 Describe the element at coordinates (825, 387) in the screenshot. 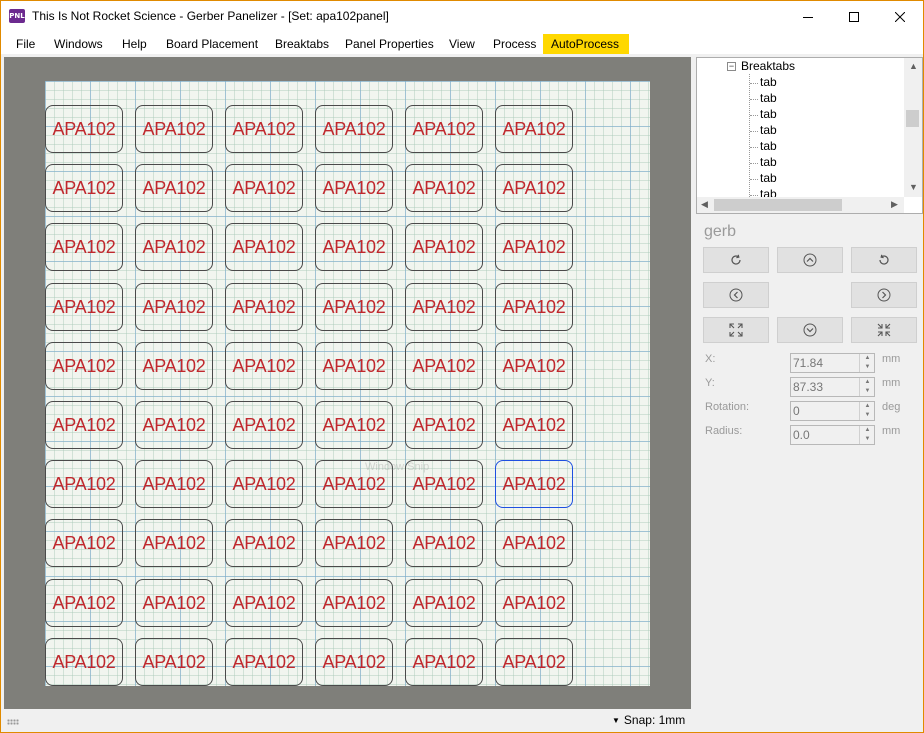

I see `y-input` at that location.